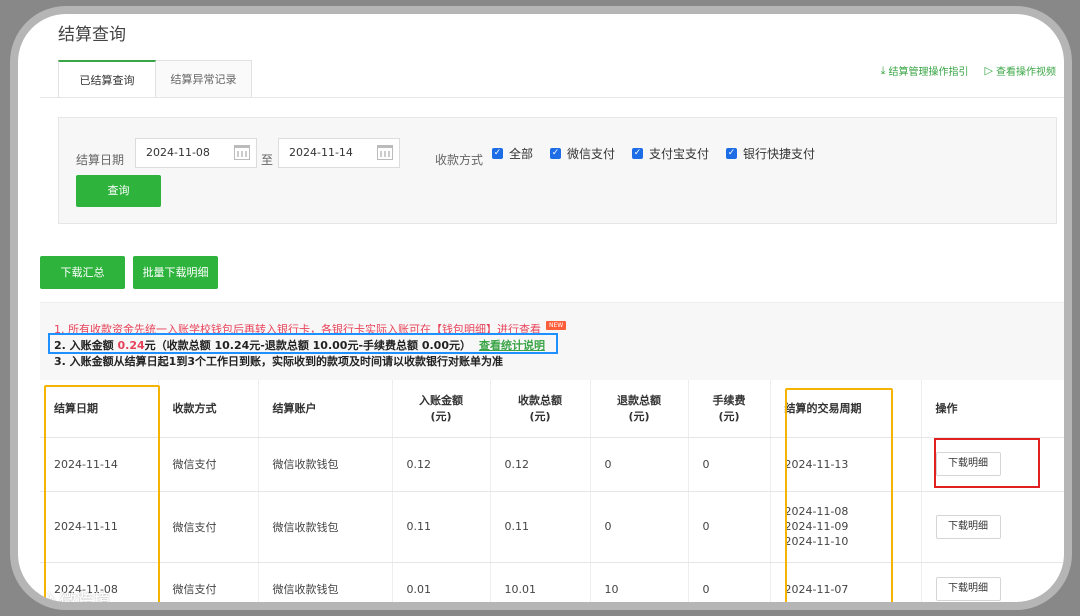 The width and height of the screenshot is (1080, 616). What do you see at coordinates (32, 598) in the screenshot?
I see `watermark-logo-icon: ᗜ` at bounding box center [32, 598].